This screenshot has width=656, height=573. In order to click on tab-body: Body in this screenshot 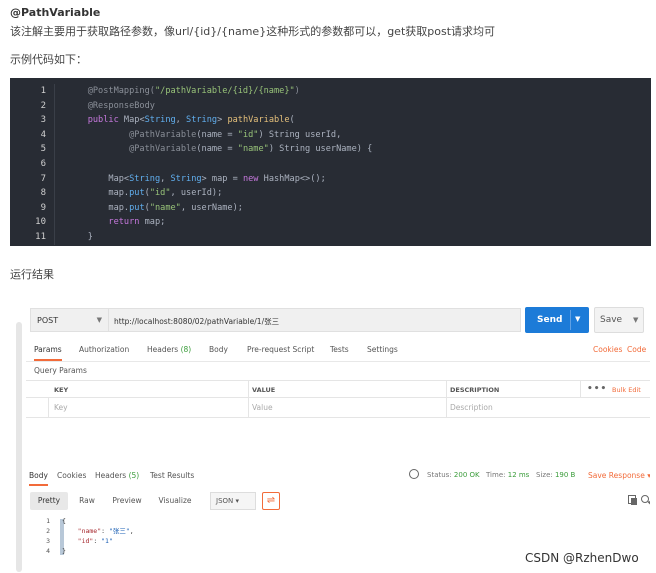, I will do `click(218, 349)`.